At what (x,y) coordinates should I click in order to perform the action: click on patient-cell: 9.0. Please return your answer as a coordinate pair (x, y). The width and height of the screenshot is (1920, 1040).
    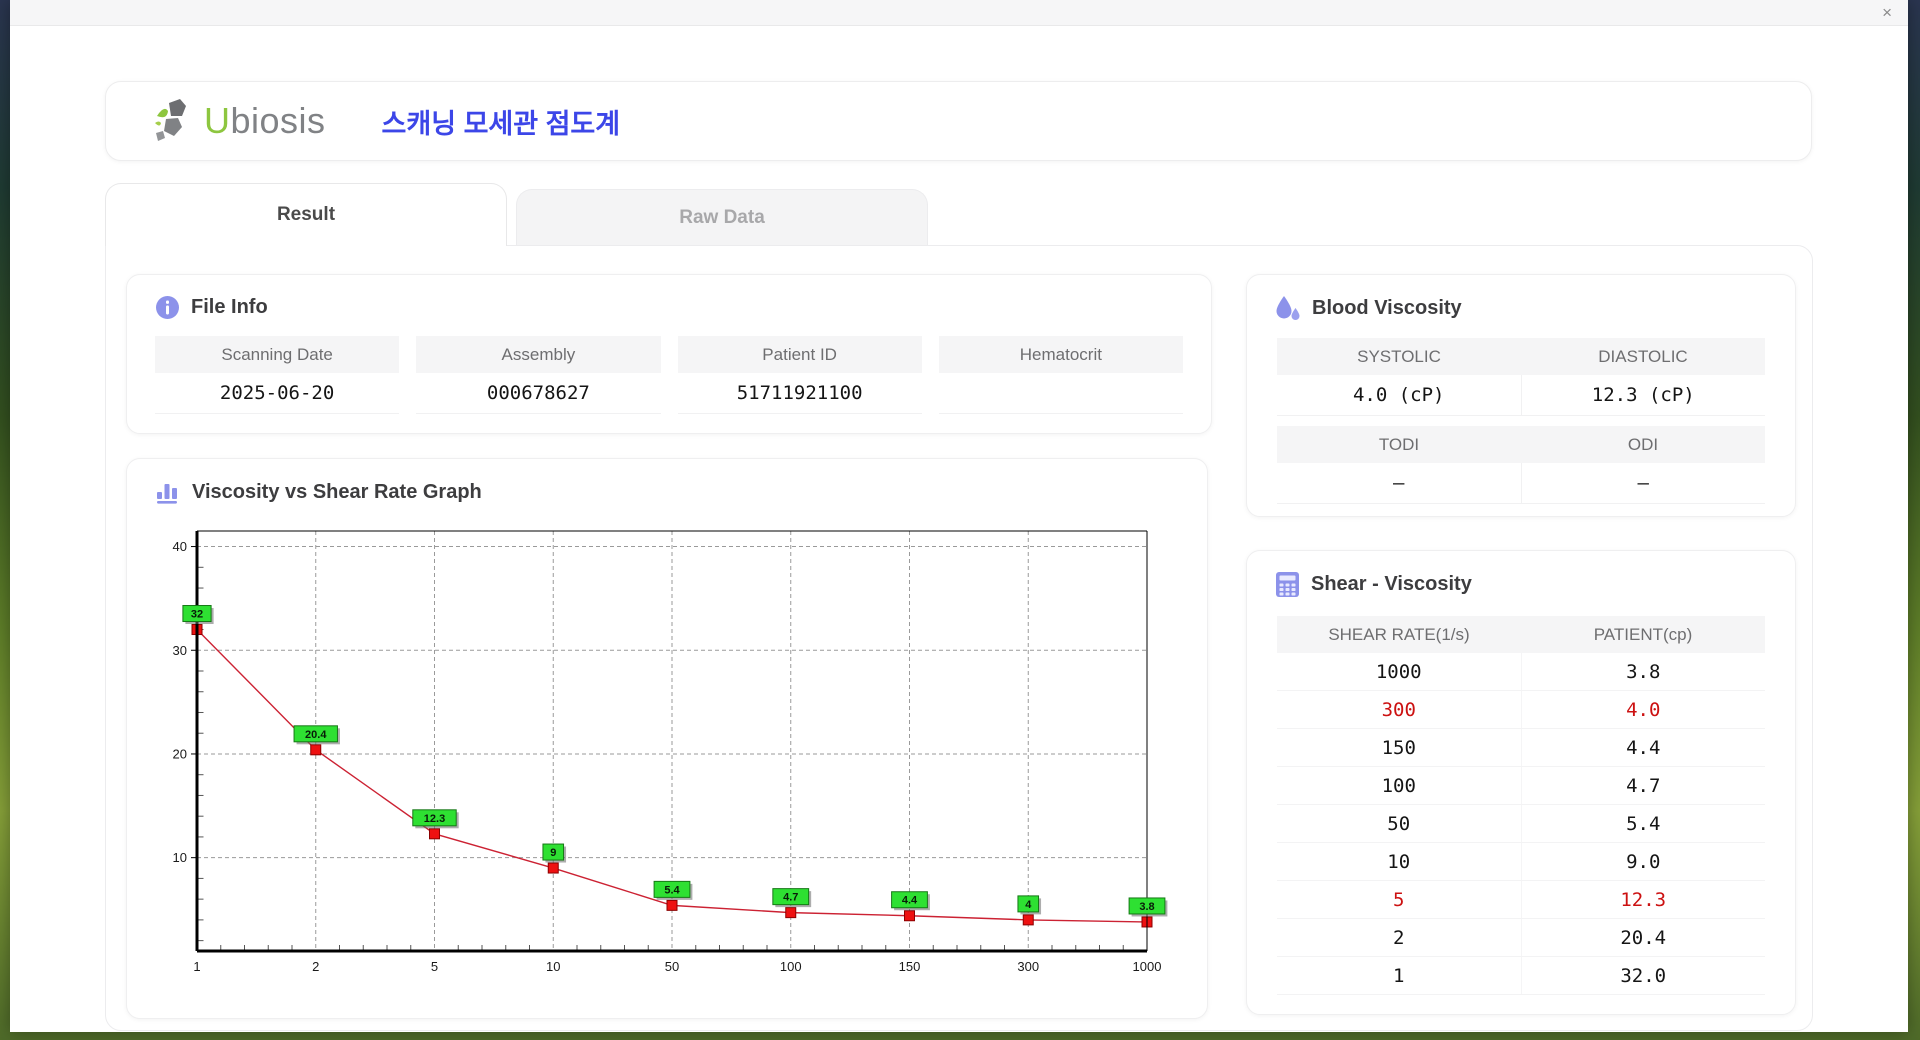
    Looking at the image, I should click on (1643, 861).